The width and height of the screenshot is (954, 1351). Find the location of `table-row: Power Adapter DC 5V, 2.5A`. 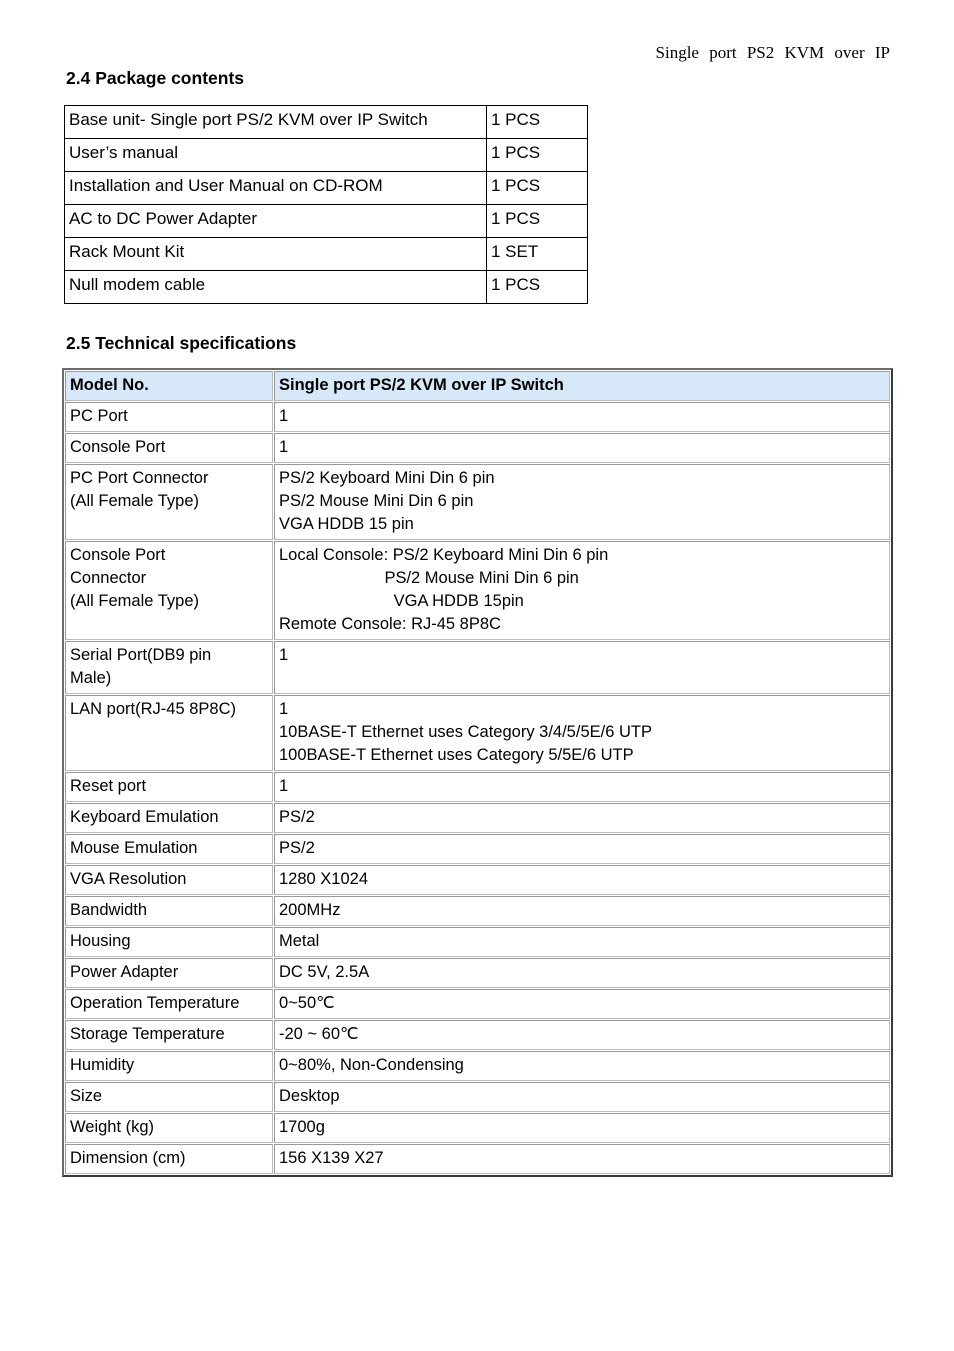

table-row: Power Adapter DC 5V, 2.5A is located at coordinates (477, 973).